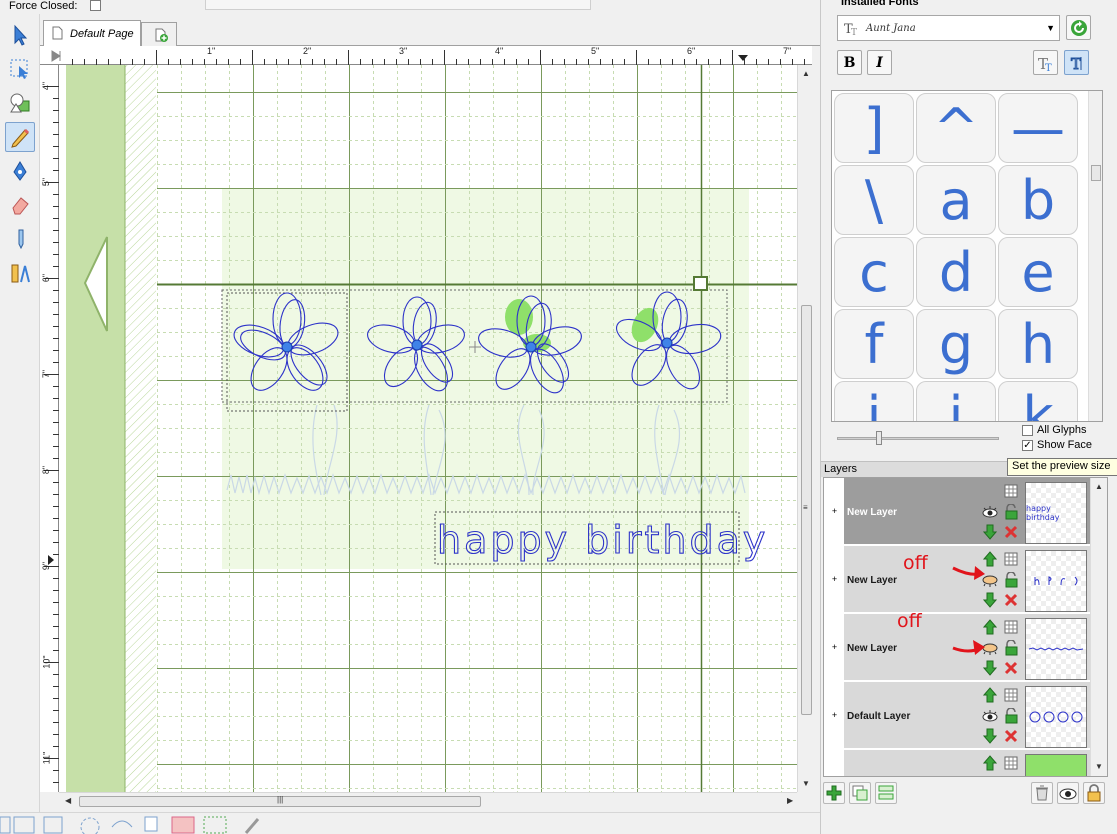 The height and width of the screenshot is (834, 1117). I want to click on node-edit-tool-button, so click(20, 69).